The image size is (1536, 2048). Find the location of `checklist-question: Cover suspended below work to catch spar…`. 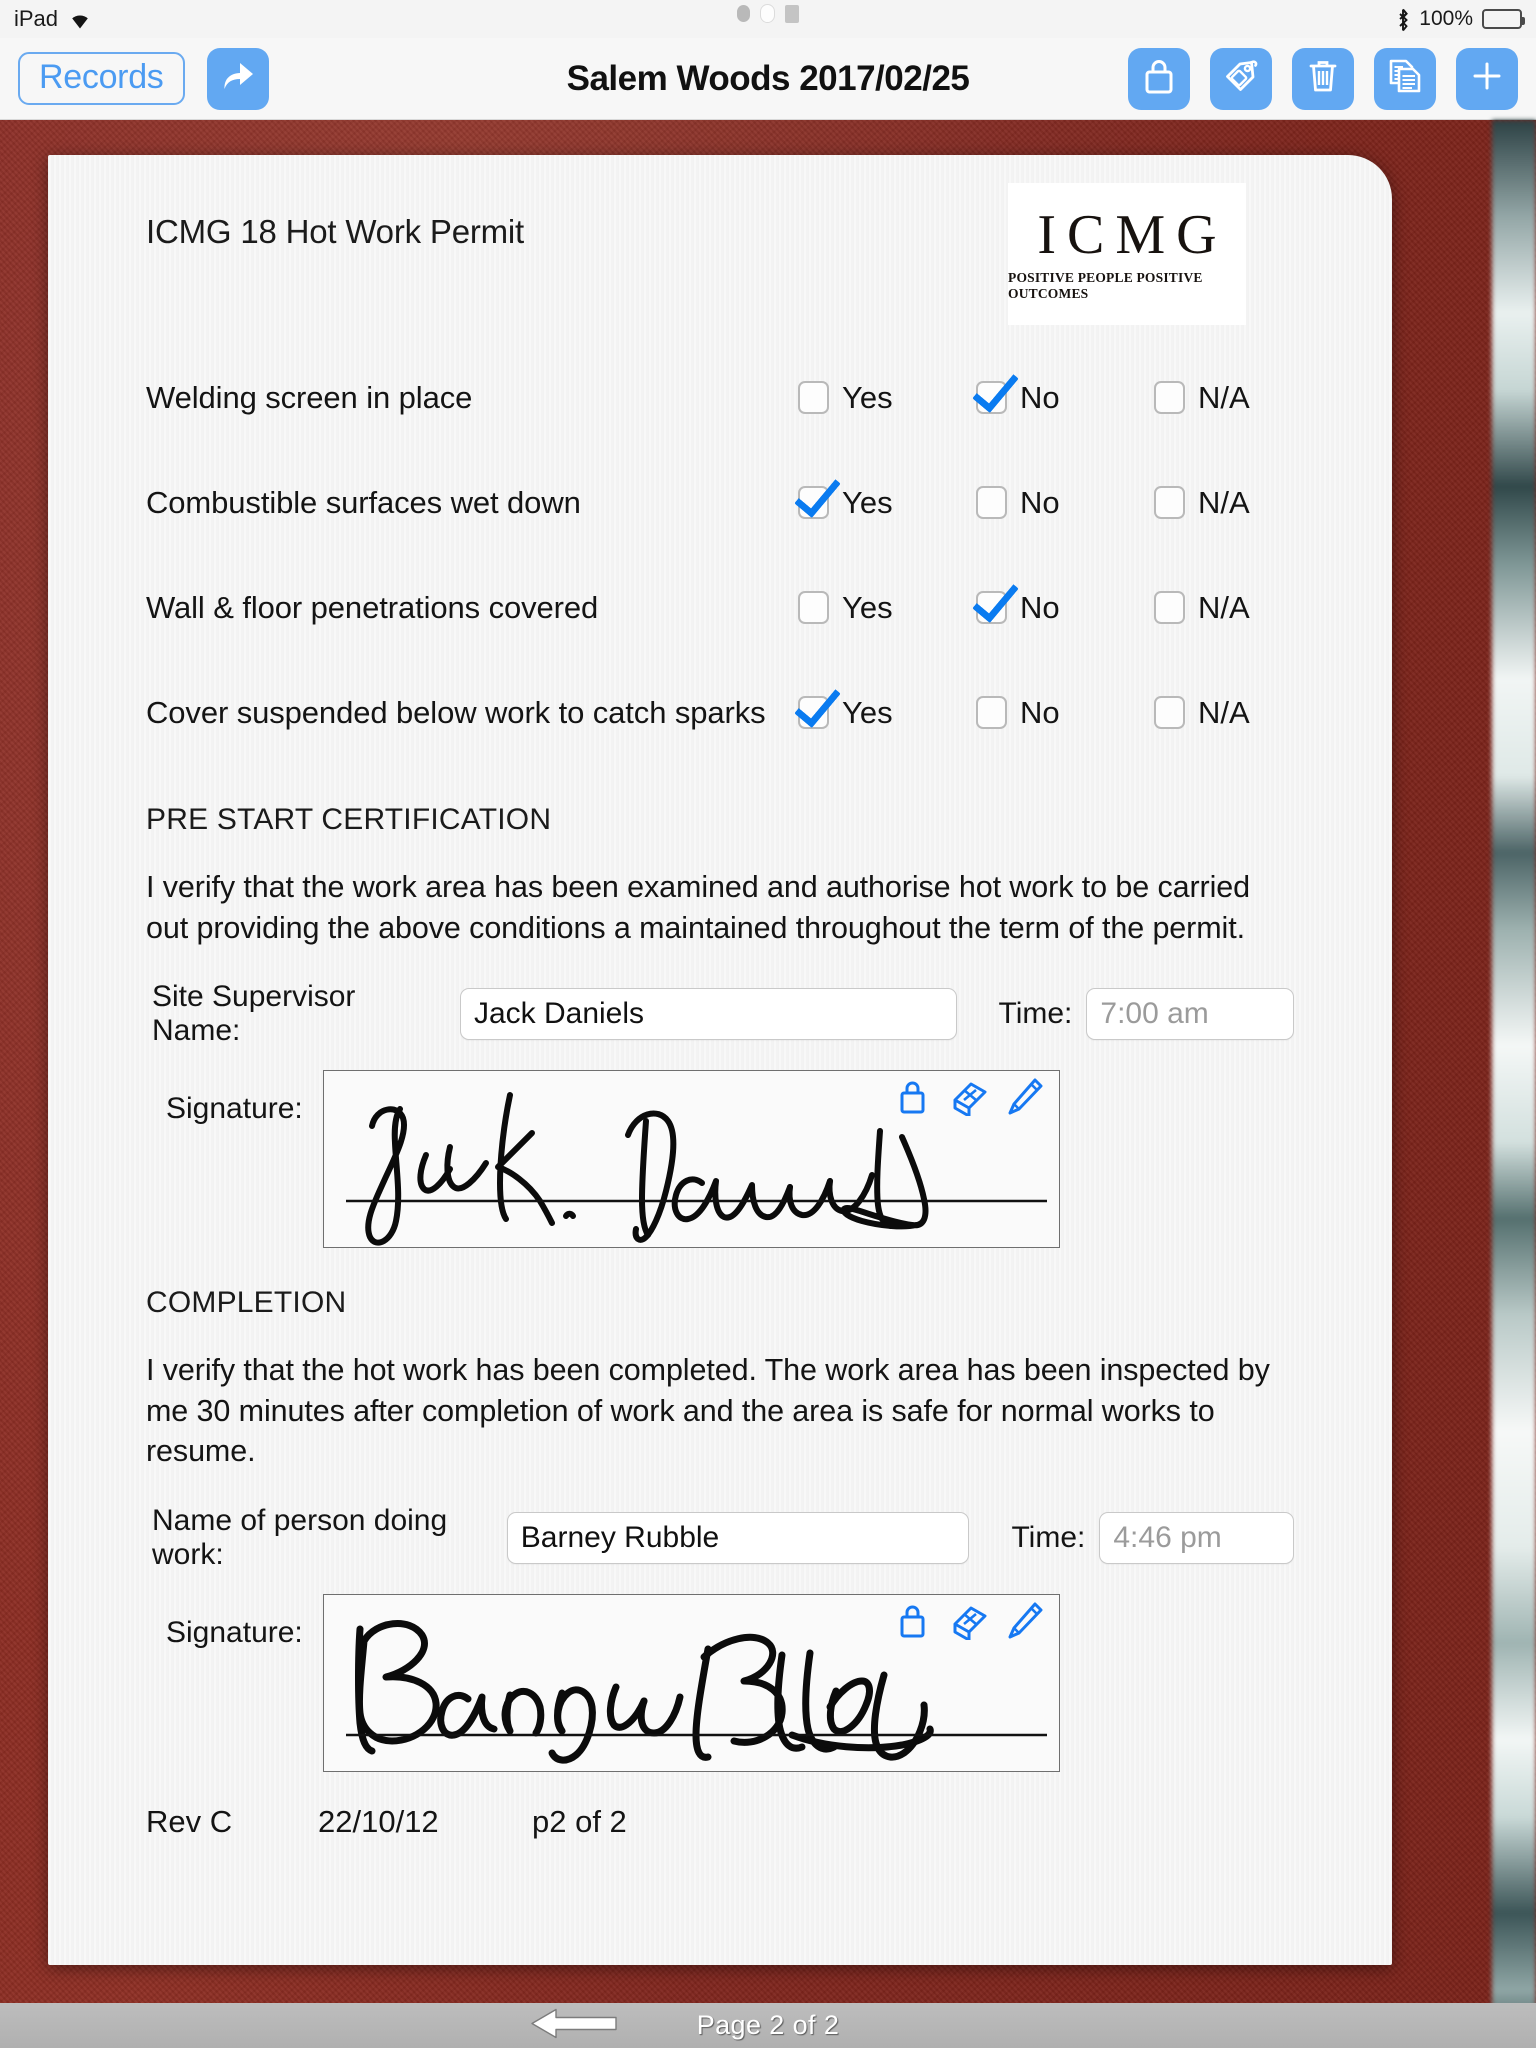

checklist-question: Cover suspended below work to catch spar… is located at coordinates (456, 712).